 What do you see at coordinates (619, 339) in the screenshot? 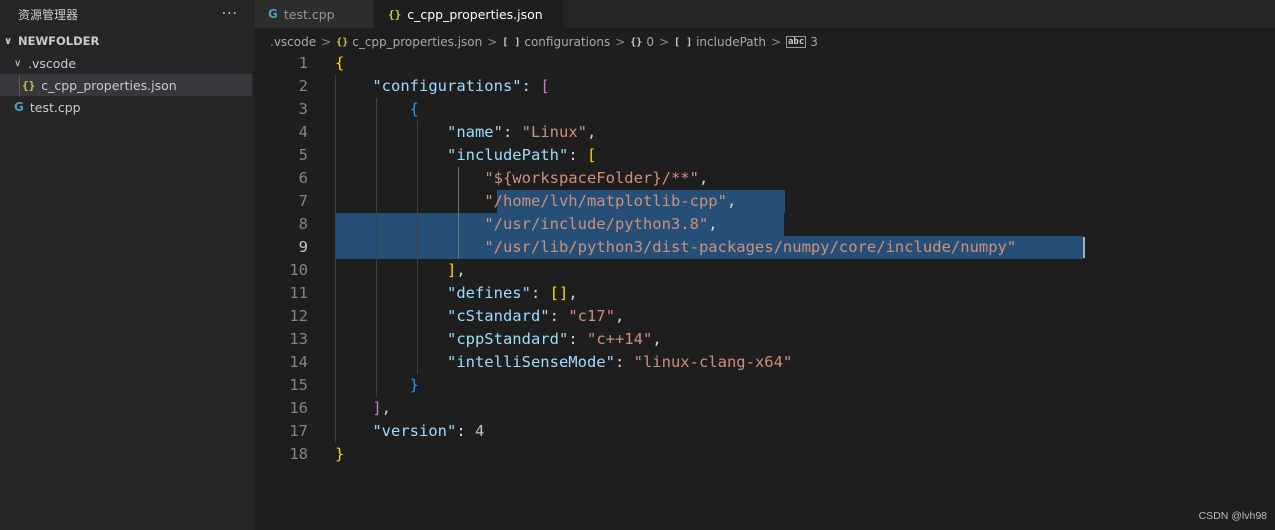
I see `json-string: "c++14"` at bounding box center [619, 339].